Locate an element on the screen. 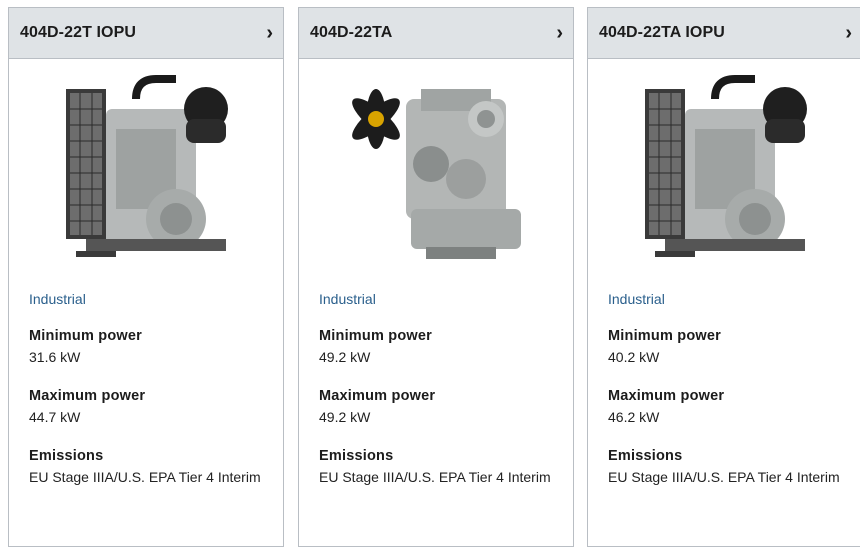 This screenshot has height=547, width=860. min-power-spec: Minimum power 31.6 kW is located at coordinates (146, 347).